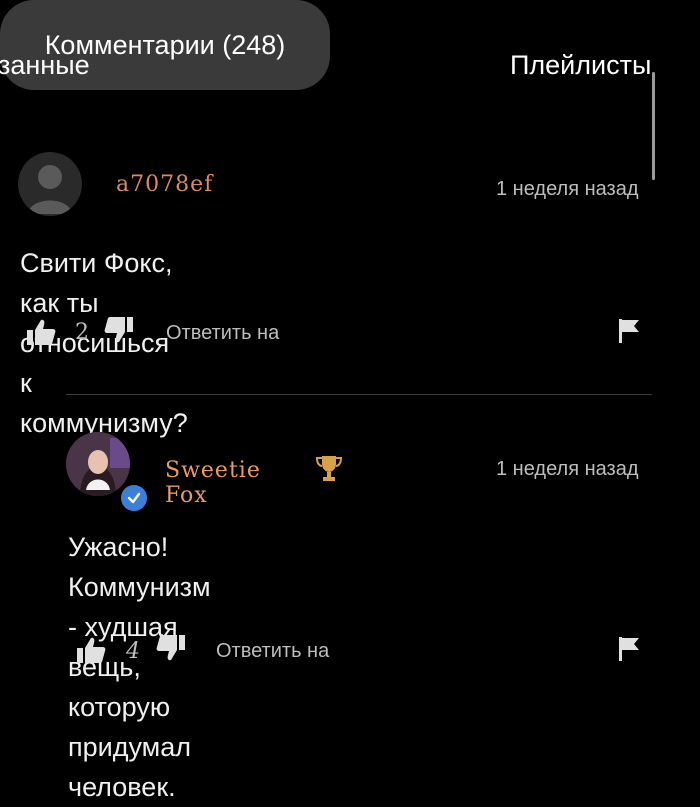 This screenshot has height=807, width=700. What do you see at coordinates (45, 65) in the screenshot?
I see `tab-saved: занные` at bounding box center [45, 65].